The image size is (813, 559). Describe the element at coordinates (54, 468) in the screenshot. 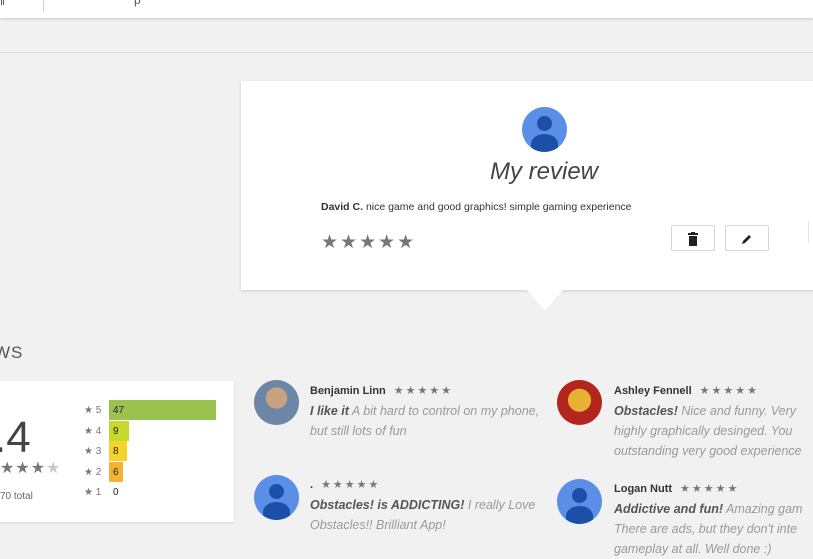

I see `half-star: ★` at that location.